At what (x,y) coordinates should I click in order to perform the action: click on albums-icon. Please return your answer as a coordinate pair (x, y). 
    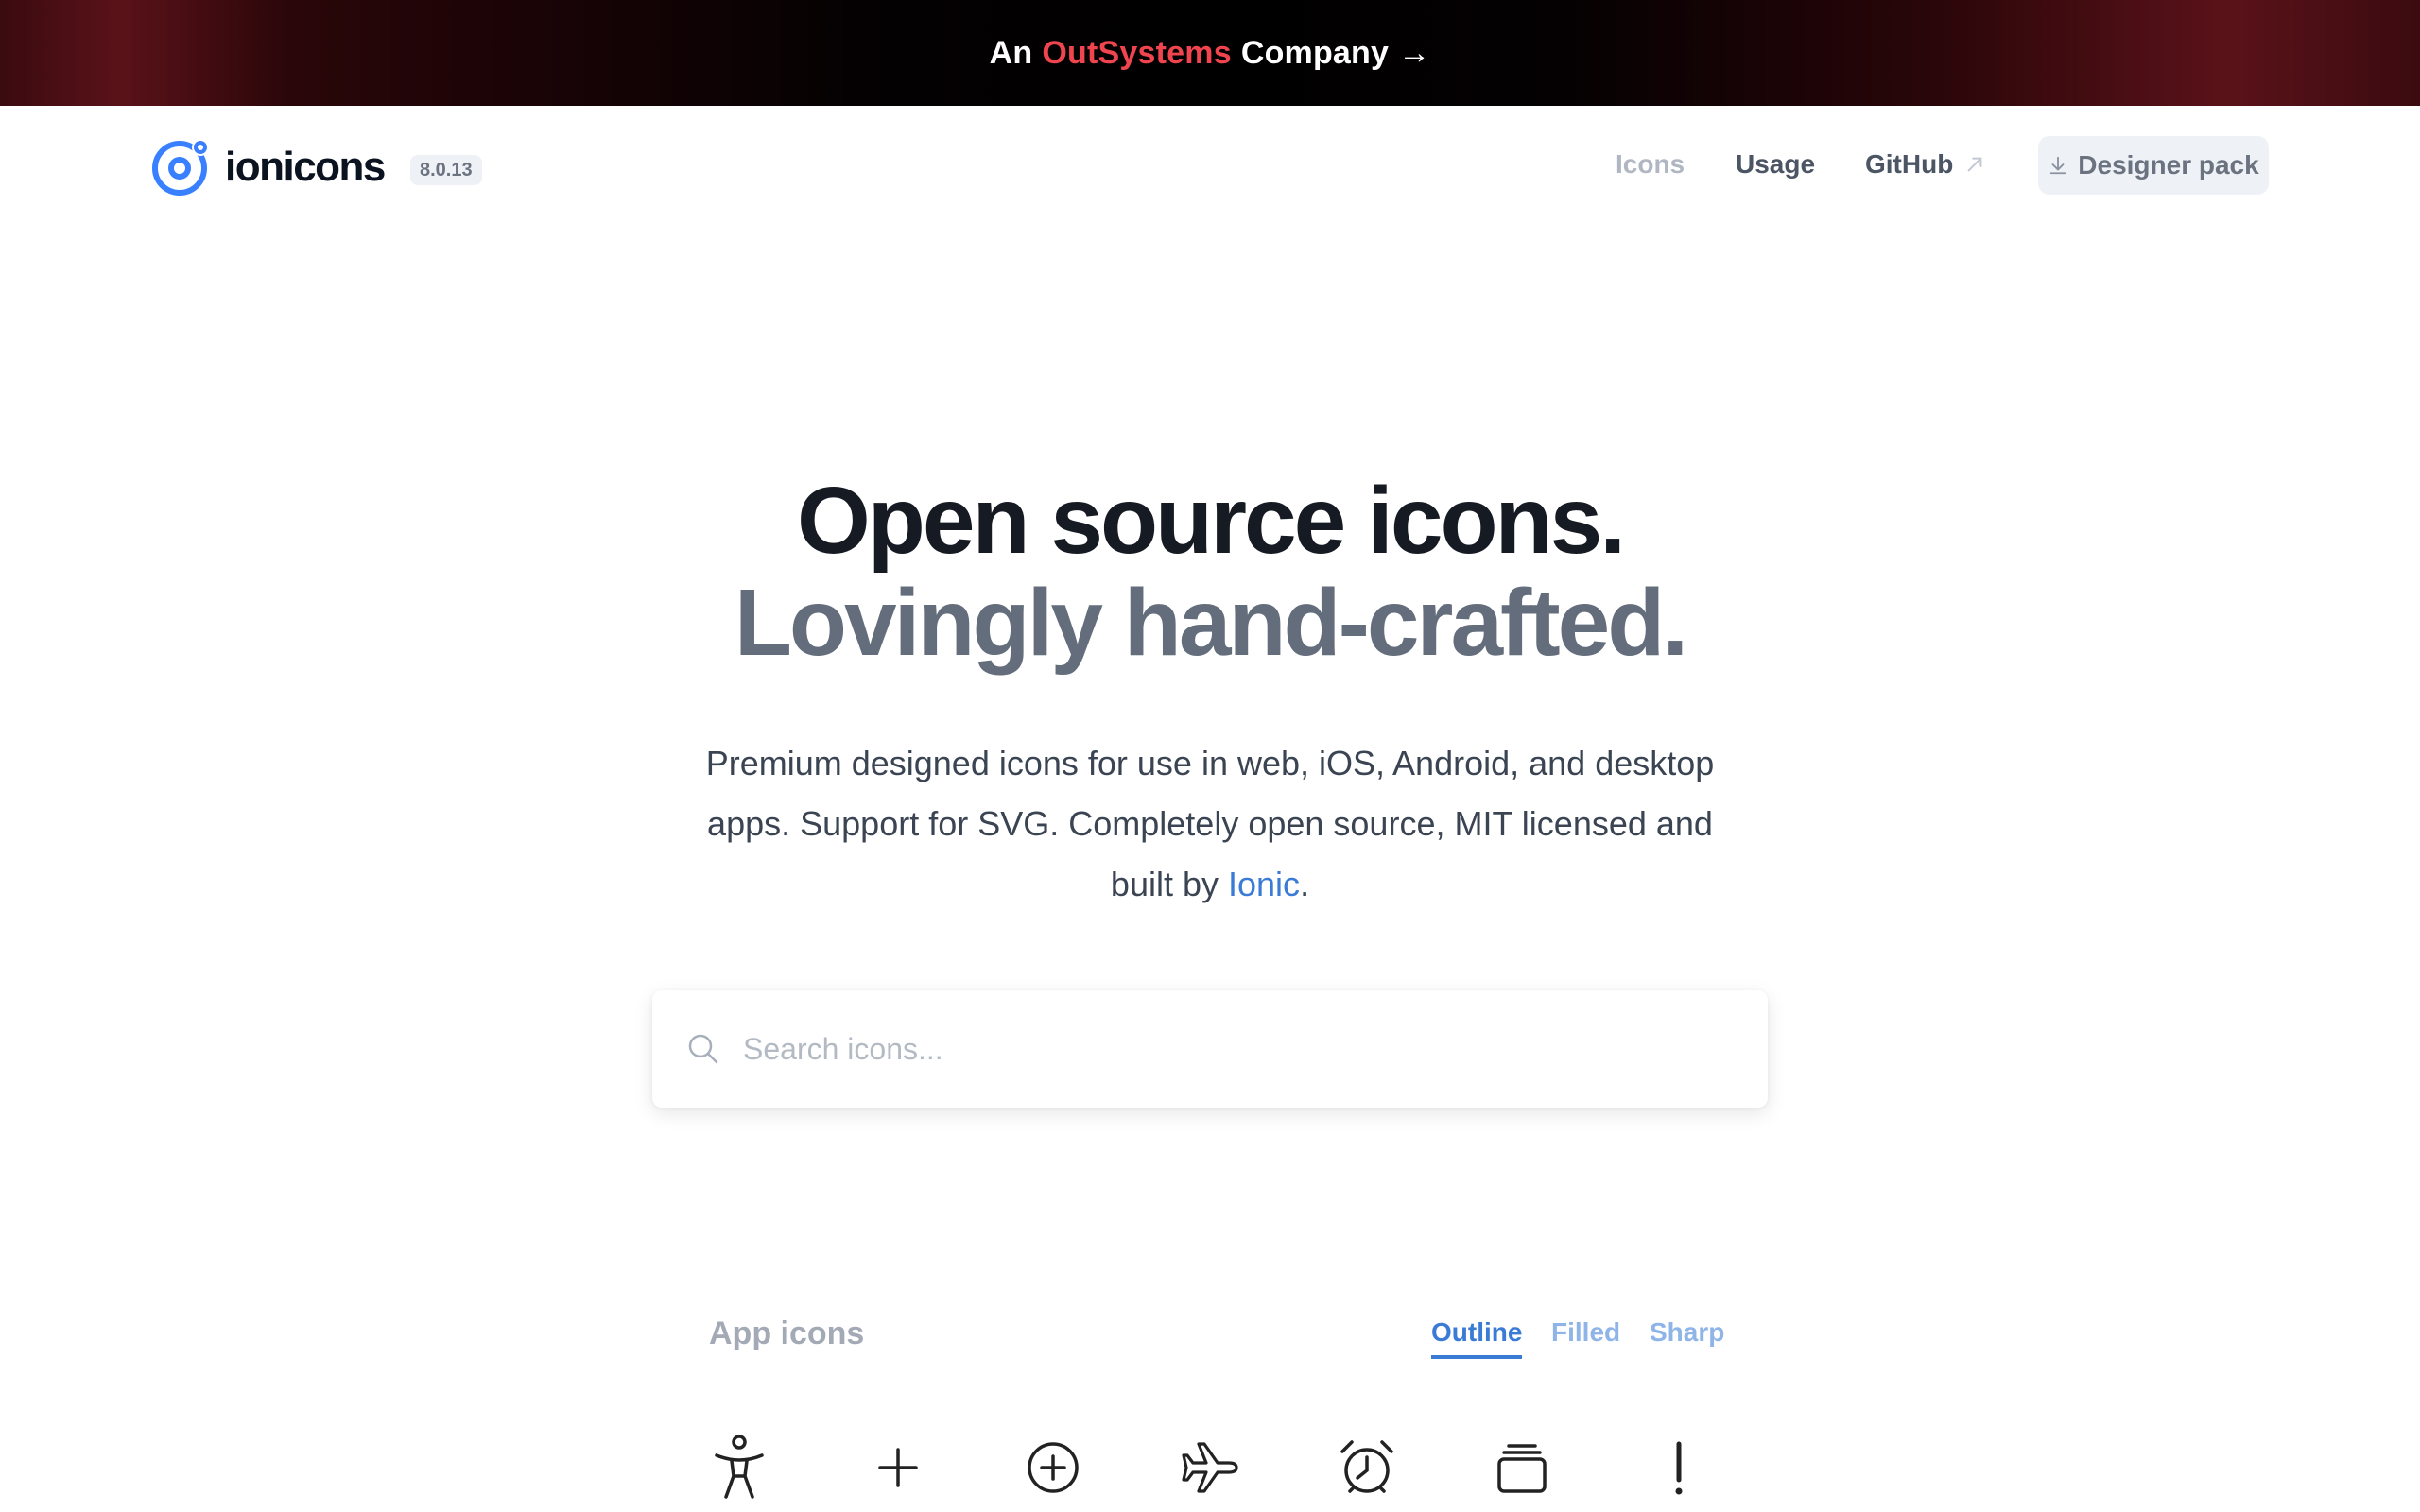
    Looking at the image, I should click on (1522, 1467).